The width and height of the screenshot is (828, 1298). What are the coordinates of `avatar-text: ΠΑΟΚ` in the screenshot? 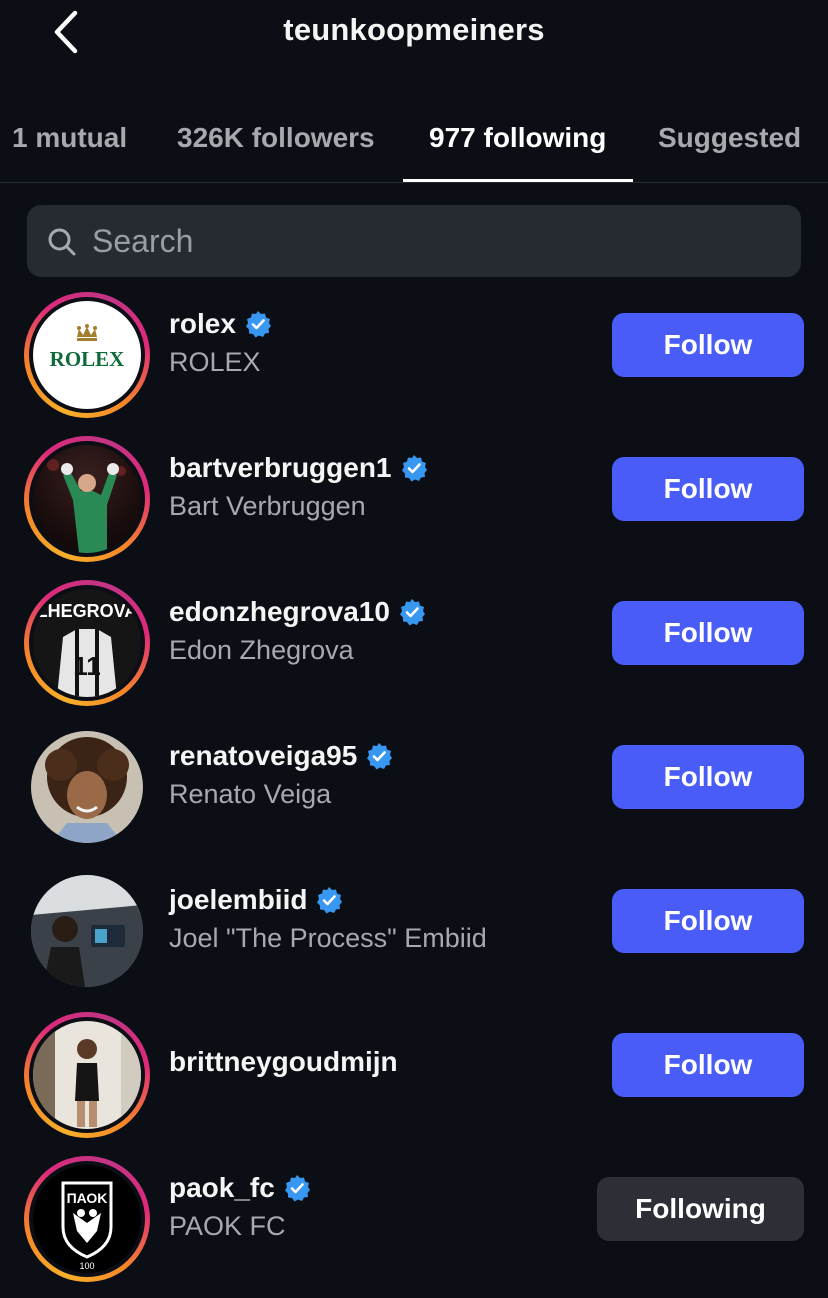 It's located at (87, 1198).